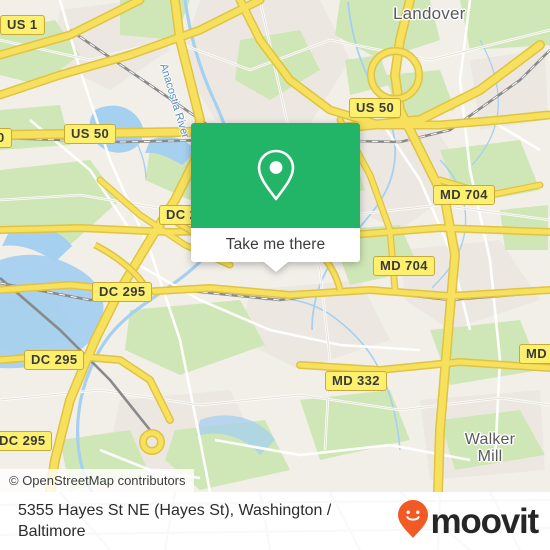 The width and height of the screenshot is (550, 550). I want to click on highway-shield-clipped-left: 0, so click(6, 138).